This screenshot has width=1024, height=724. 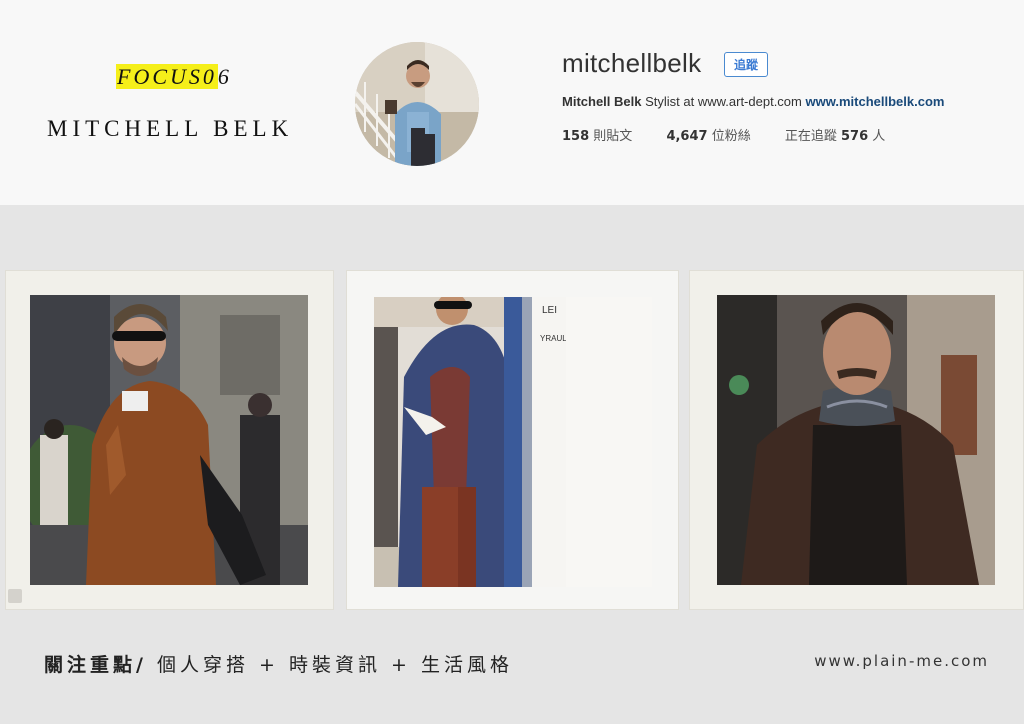 What do you see at coordinates (687, 136) in the screenshot?
I see `followers-count: 4,647` at bounding box center [687, 136].